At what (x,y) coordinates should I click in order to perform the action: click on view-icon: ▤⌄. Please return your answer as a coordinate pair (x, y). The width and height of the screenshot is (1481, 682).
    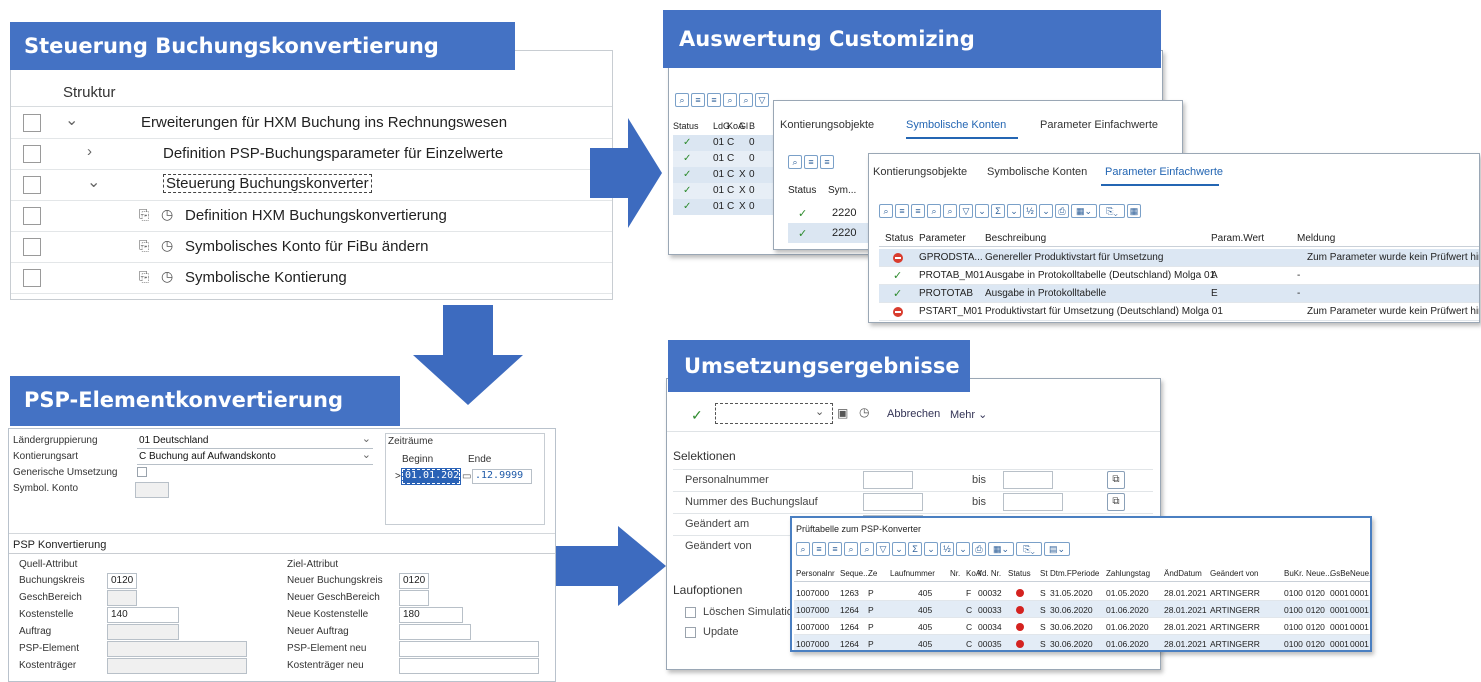
    Looking at the image, I should click on (1057, 549).